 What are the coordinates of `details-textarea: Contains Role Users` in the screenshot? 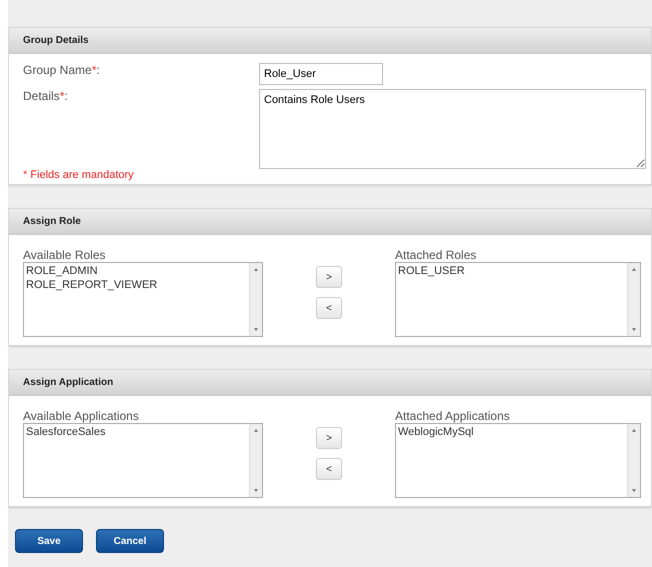 It's located at (452, 129).